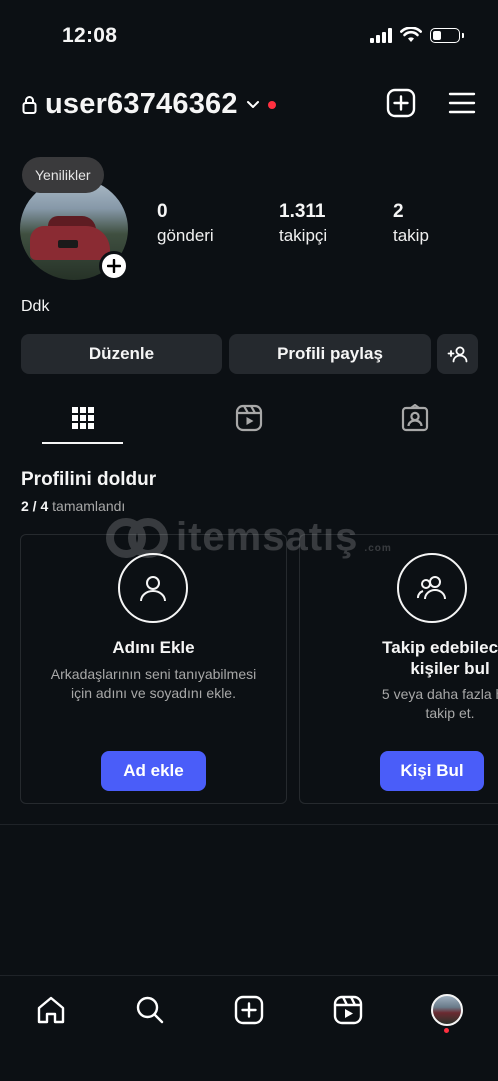 The height and width of the screenshot is (1081, 498). I want to click on find-people-button: Kişi Bul, so click(432, 771).